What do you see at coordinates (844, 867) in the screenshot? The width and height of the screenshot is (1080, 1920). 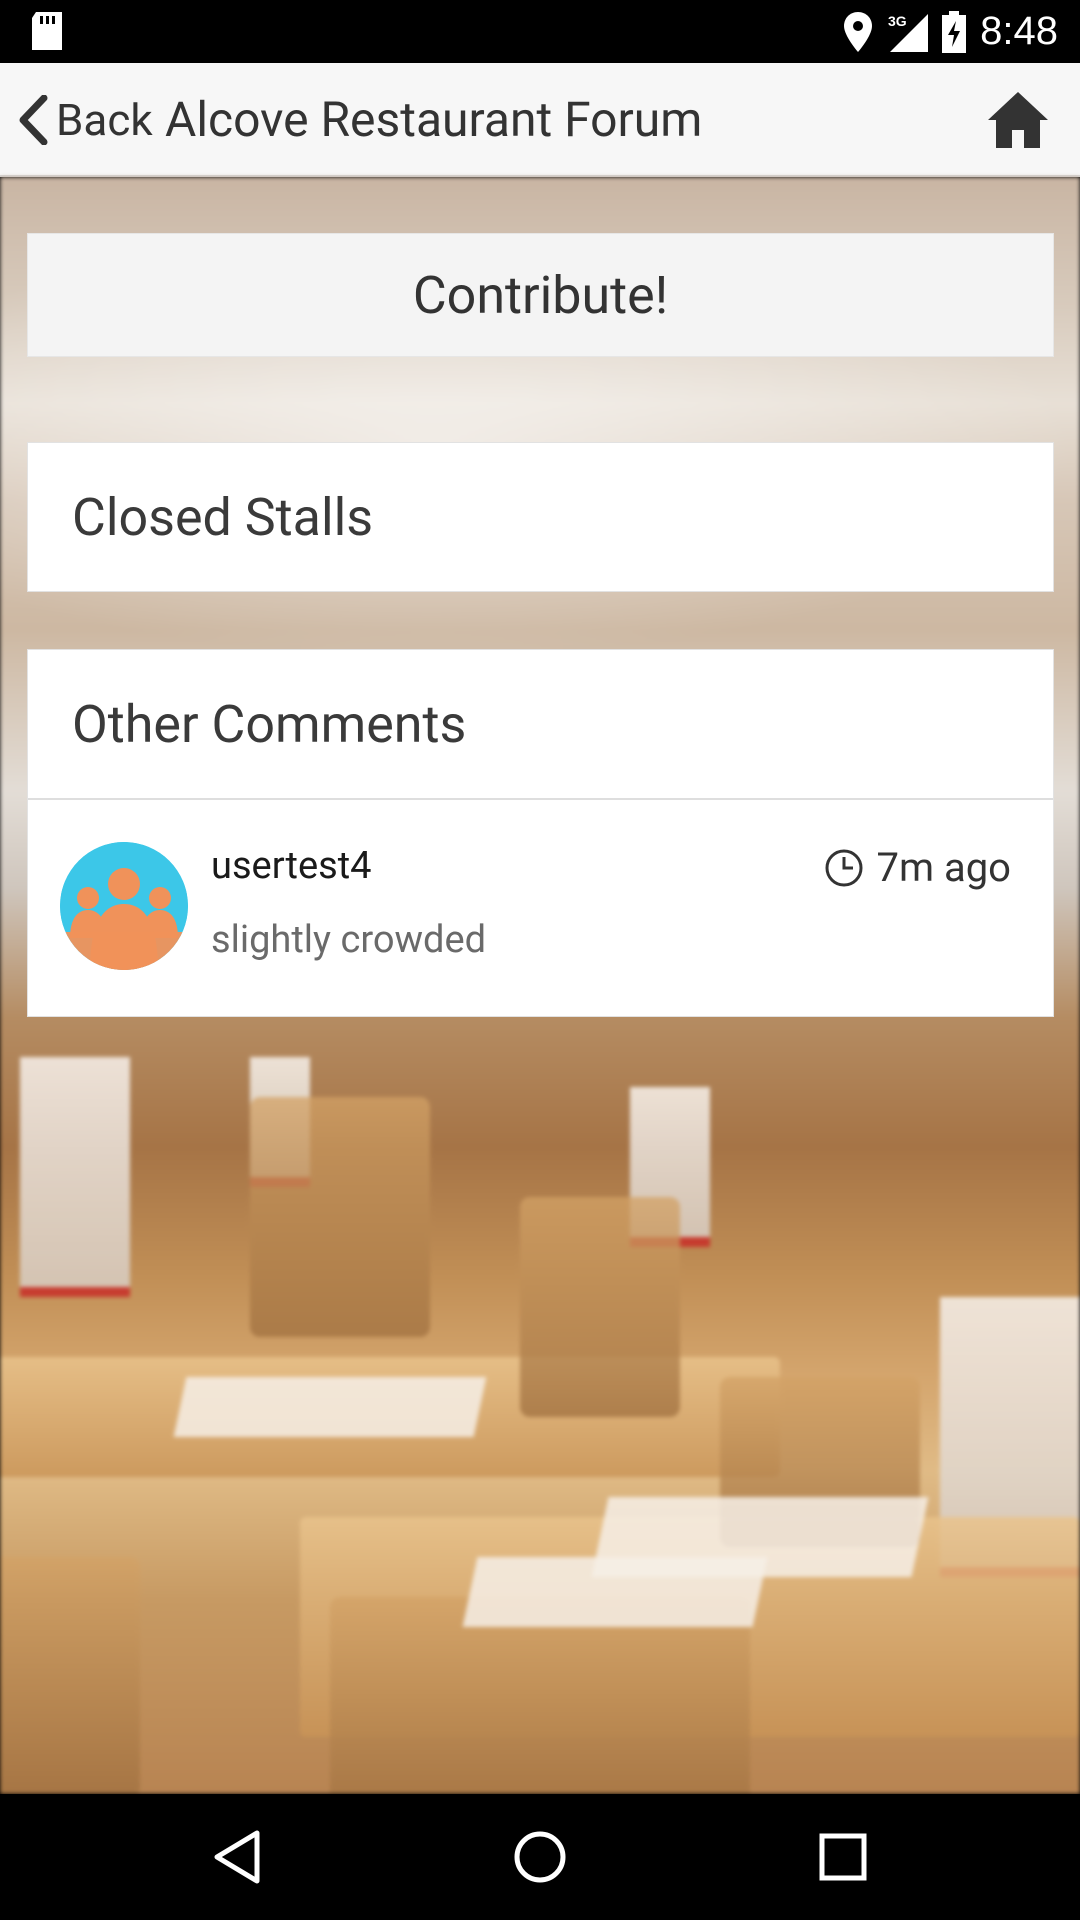 I see `clock-icon` at bounding box center [844, 867].